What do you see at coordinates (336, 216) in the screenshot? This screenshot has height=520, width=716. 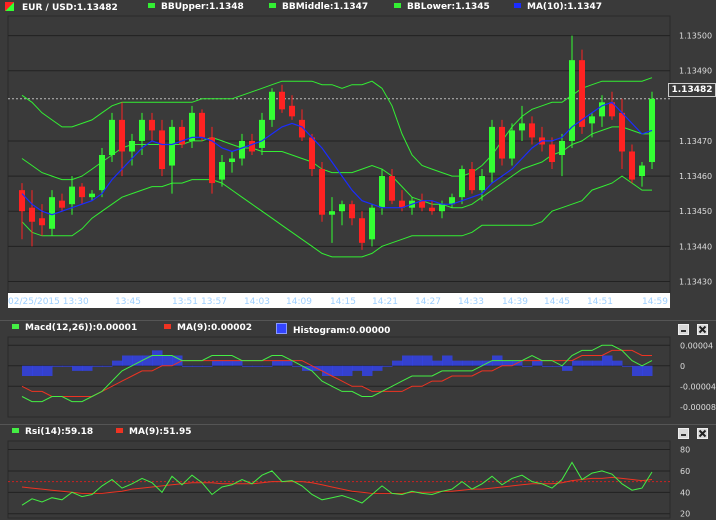 I see `bb-lower-line` at bounding box center [336, 216].